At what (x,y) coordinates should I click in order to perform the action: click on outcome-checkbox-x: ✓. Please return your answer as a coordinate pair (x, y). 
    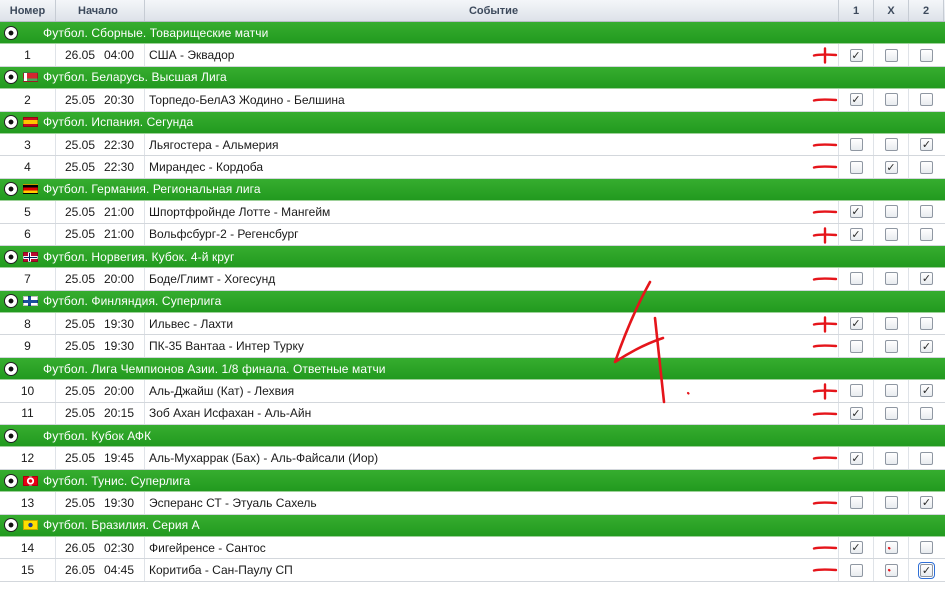
    Looking at the image, I should click on (891, 167).